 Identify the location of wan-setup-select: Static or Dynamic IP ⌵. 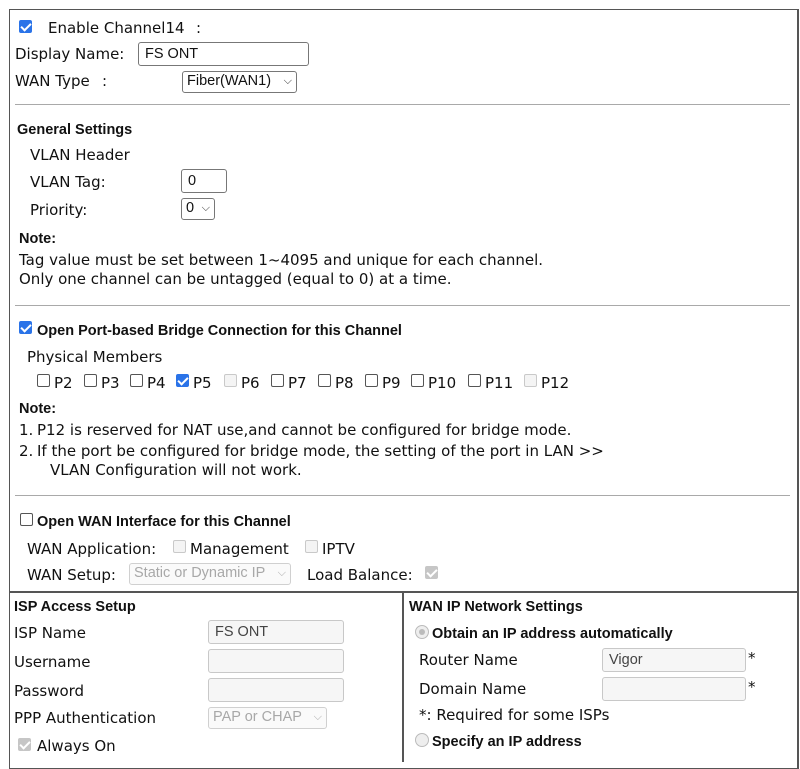
(210, 574).